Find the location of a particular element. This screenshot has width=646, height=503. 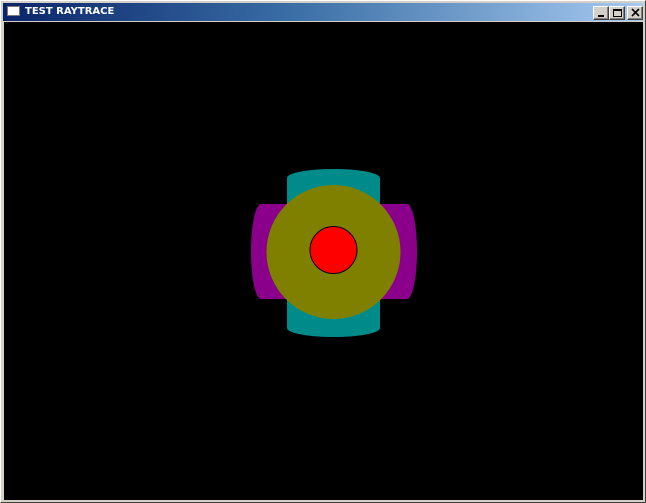

minimize-icon is located at coordinates (601, 16).